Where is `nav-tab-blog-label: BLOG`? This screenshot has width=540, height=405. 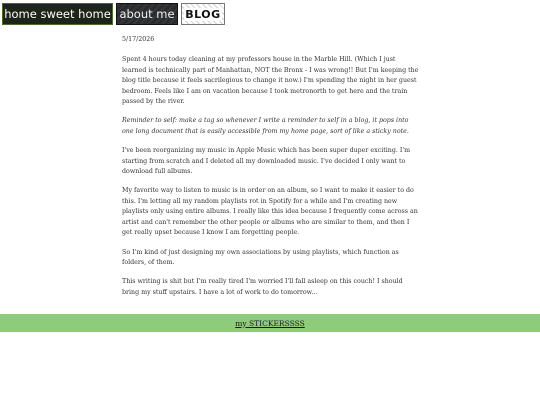 nav-tab-blog-label: BLOG is located at coordinates (203, 14).